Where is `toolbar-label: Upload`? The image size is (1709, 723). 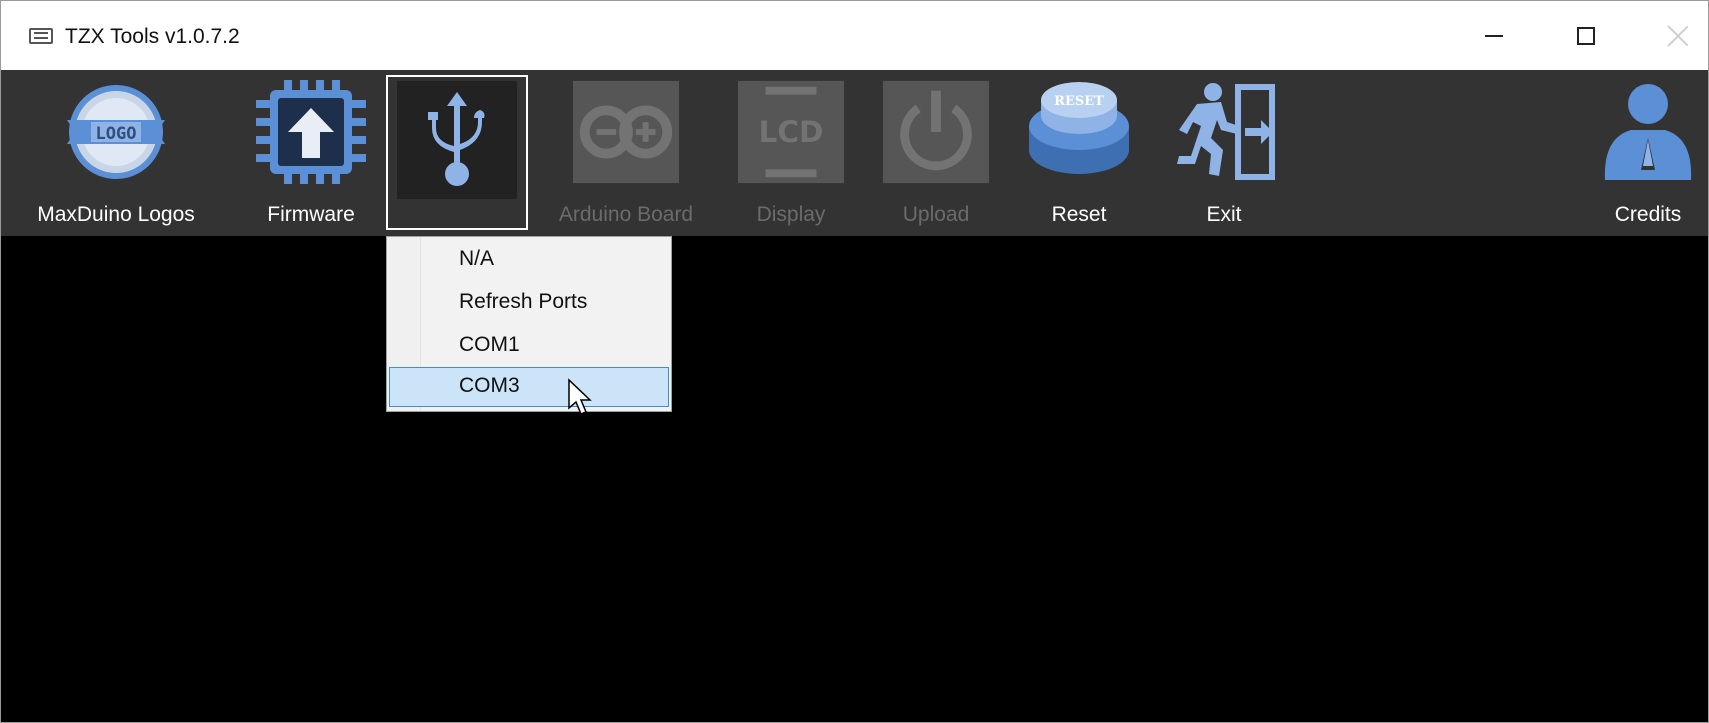
toolbar-label: Upload is located at coordinates (936, 214).